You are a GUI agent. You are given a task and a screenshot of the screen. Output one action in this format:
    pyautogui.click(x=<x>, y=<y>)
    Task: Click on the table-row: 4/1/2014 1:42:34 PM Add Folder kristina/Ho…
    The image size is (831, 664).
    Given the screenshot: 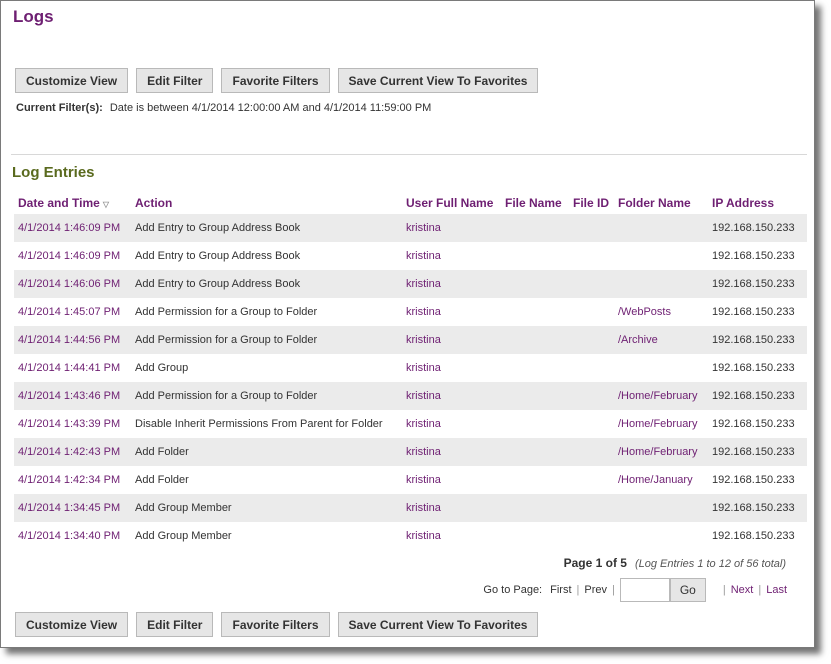 What is the action you would take?
    pyautogui.click(x=410, y=480)
    